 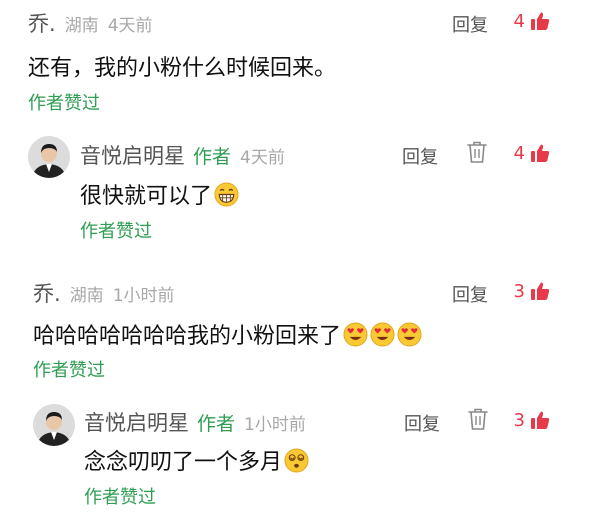 I want to click on reply-text-row: 很快就可以了, so click(x=159, y=194).